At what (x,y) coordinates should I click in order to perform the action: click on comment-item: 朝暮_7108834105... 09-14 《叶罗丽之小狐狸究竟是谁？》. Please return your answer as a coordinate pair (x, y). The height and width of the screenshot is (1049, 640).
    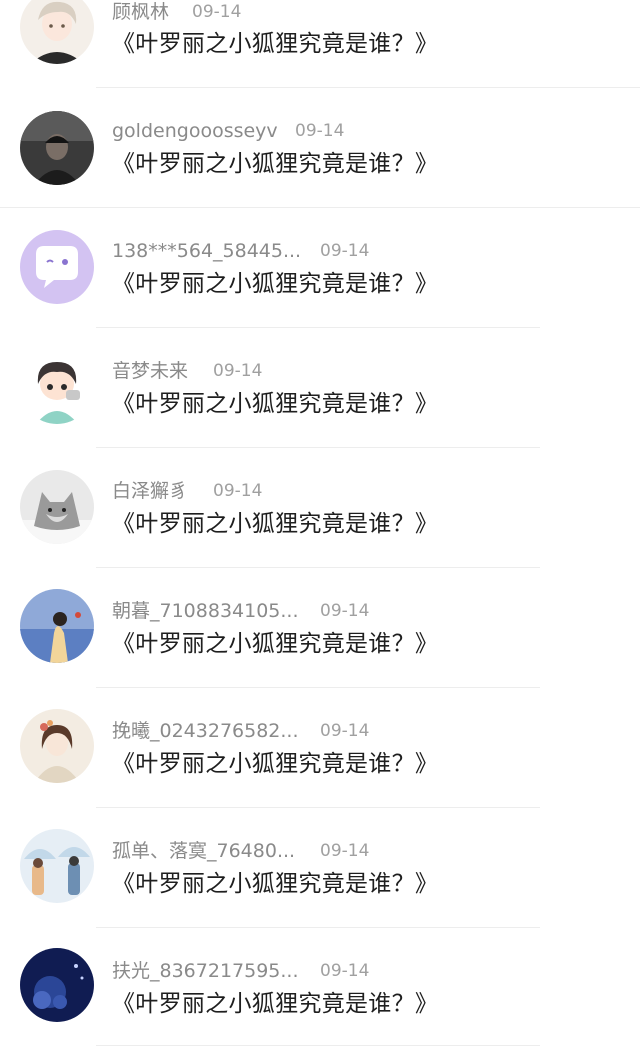
    Looking at the image, I should click on (320, 626).